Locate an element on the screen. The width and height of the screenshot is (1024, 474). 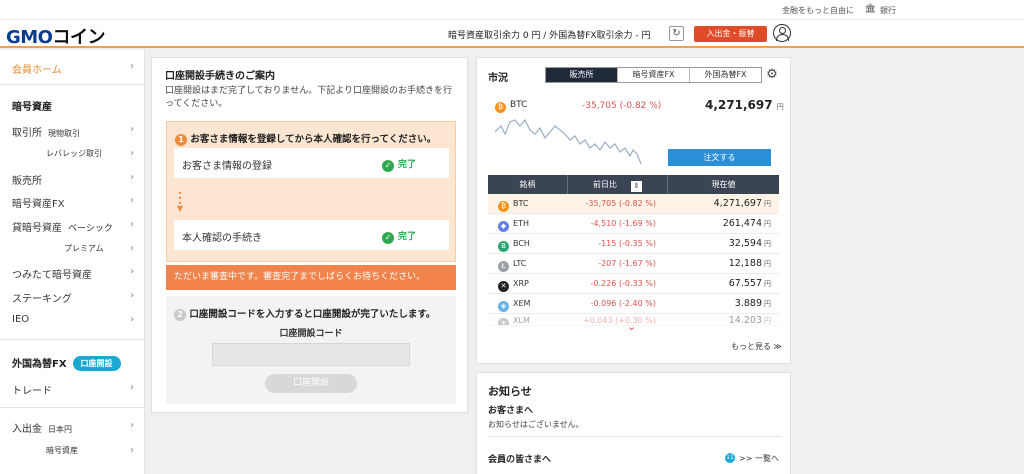
ltc-coin-icon: Ł is located at coordinates (503, 266).